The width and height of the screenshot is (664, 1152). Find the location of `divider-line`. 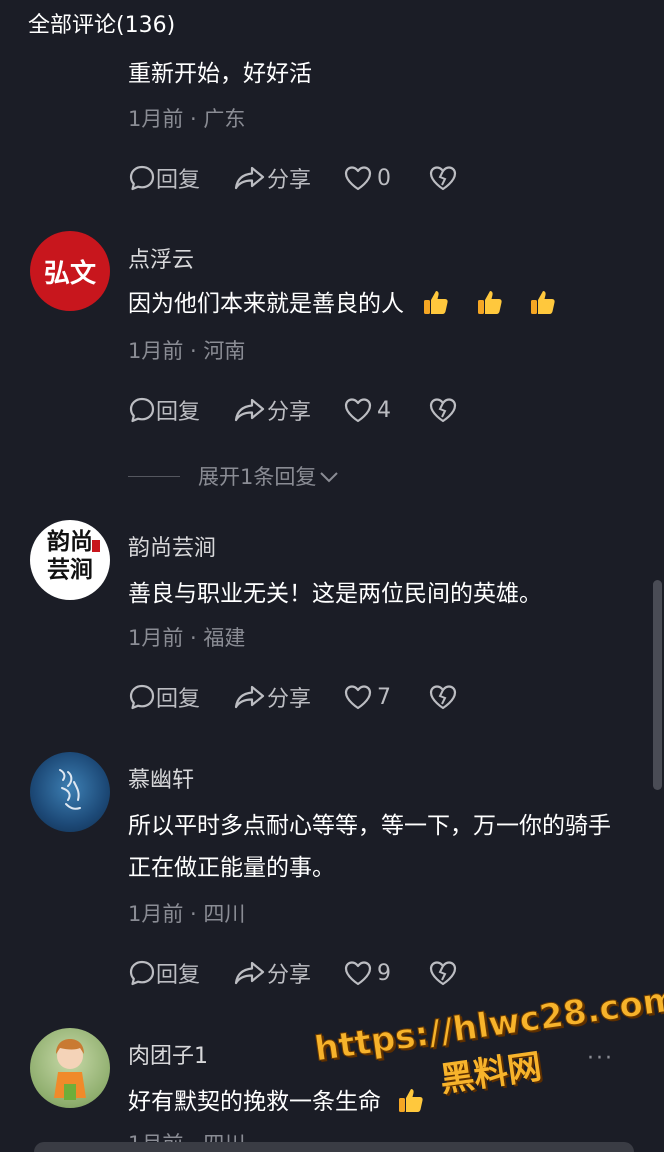

divider-line is located at coordinates (154, 476).